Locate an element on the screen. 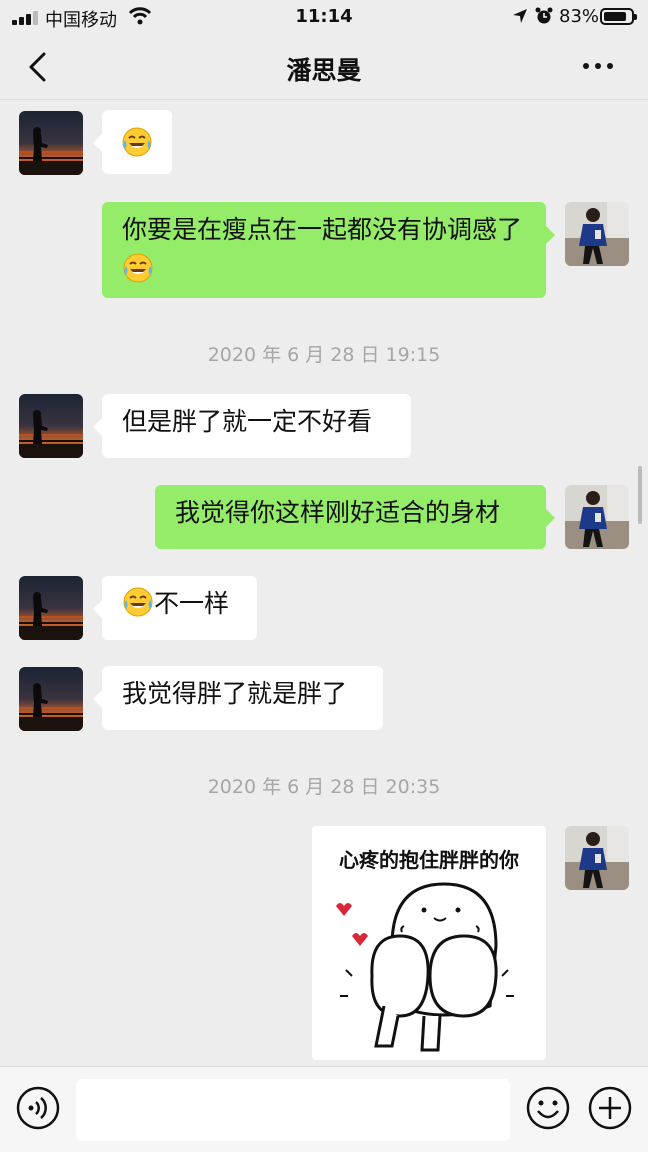 The width and height of the screenshot is (648, 1152). sticker-message: 心疼的抱住胖胖的你 is located at coordinates (429, 943).